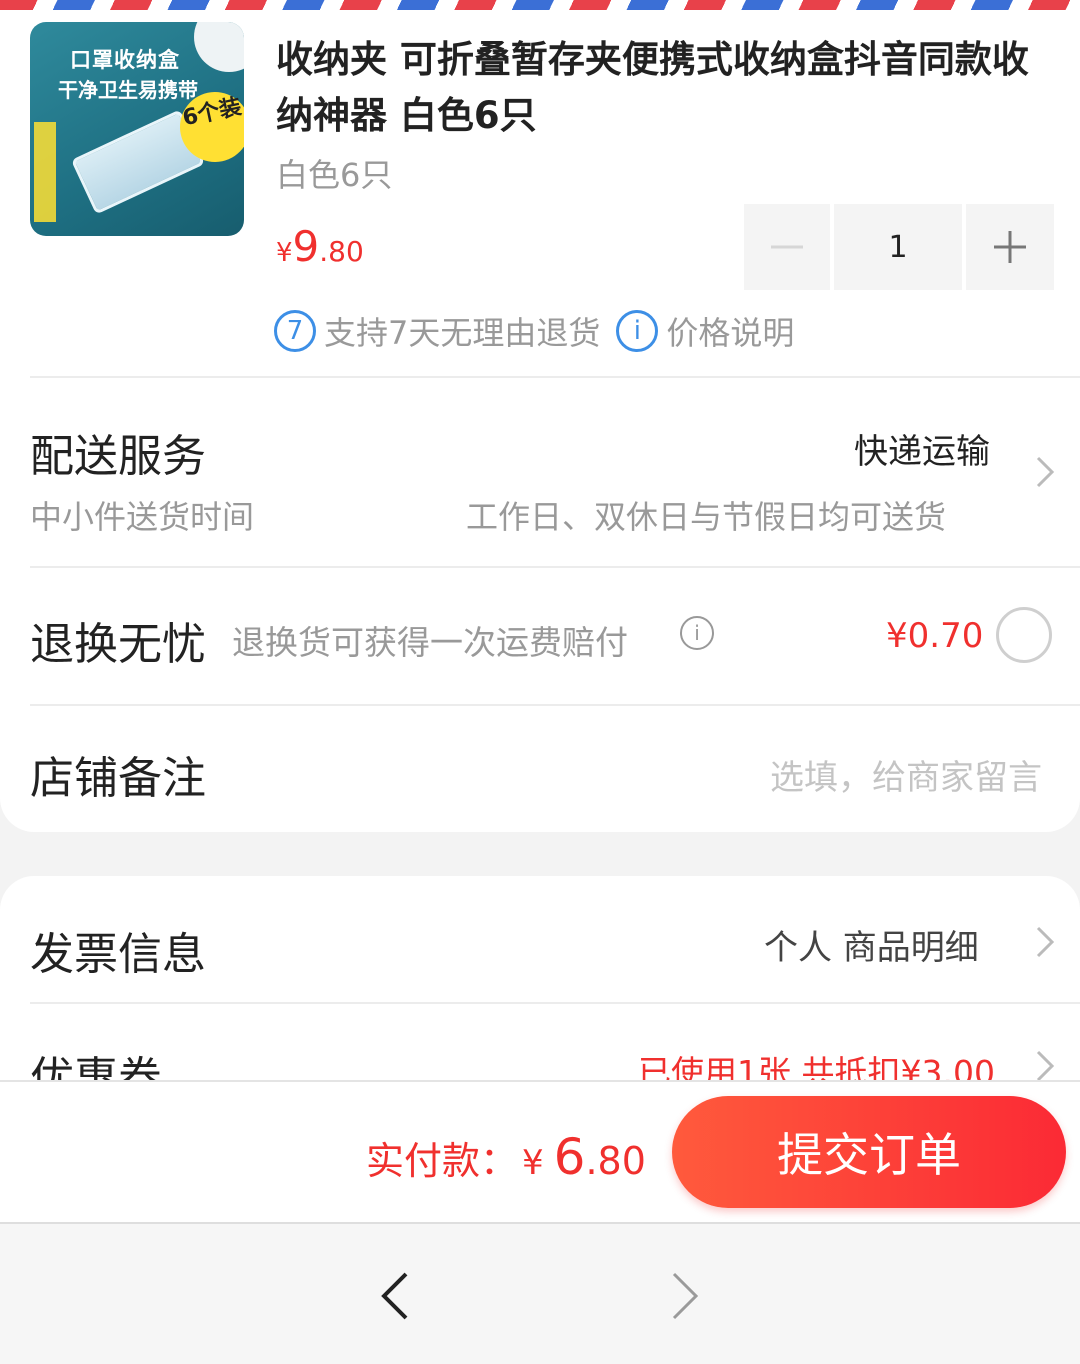 Image resolution: width=1080 pixels, height=1364 pixels. What do you see at coordinates (871, 944) in the screenshot?
I see `invoice-value: 个人 商品明细` at bounding box center [871, 944].